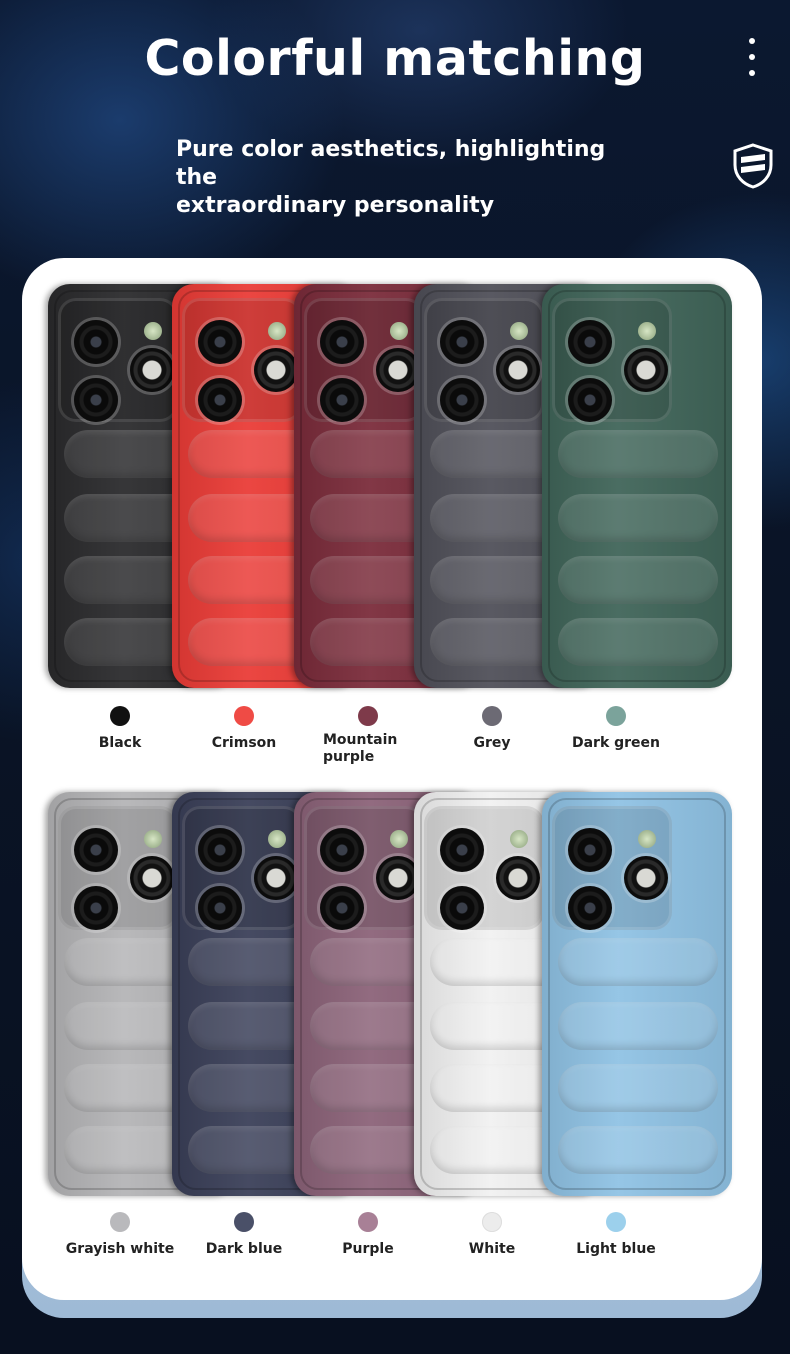  Describe the element at coordinates (637, 486) in the screenshot. I see `phone-case-dark-green` at that location.